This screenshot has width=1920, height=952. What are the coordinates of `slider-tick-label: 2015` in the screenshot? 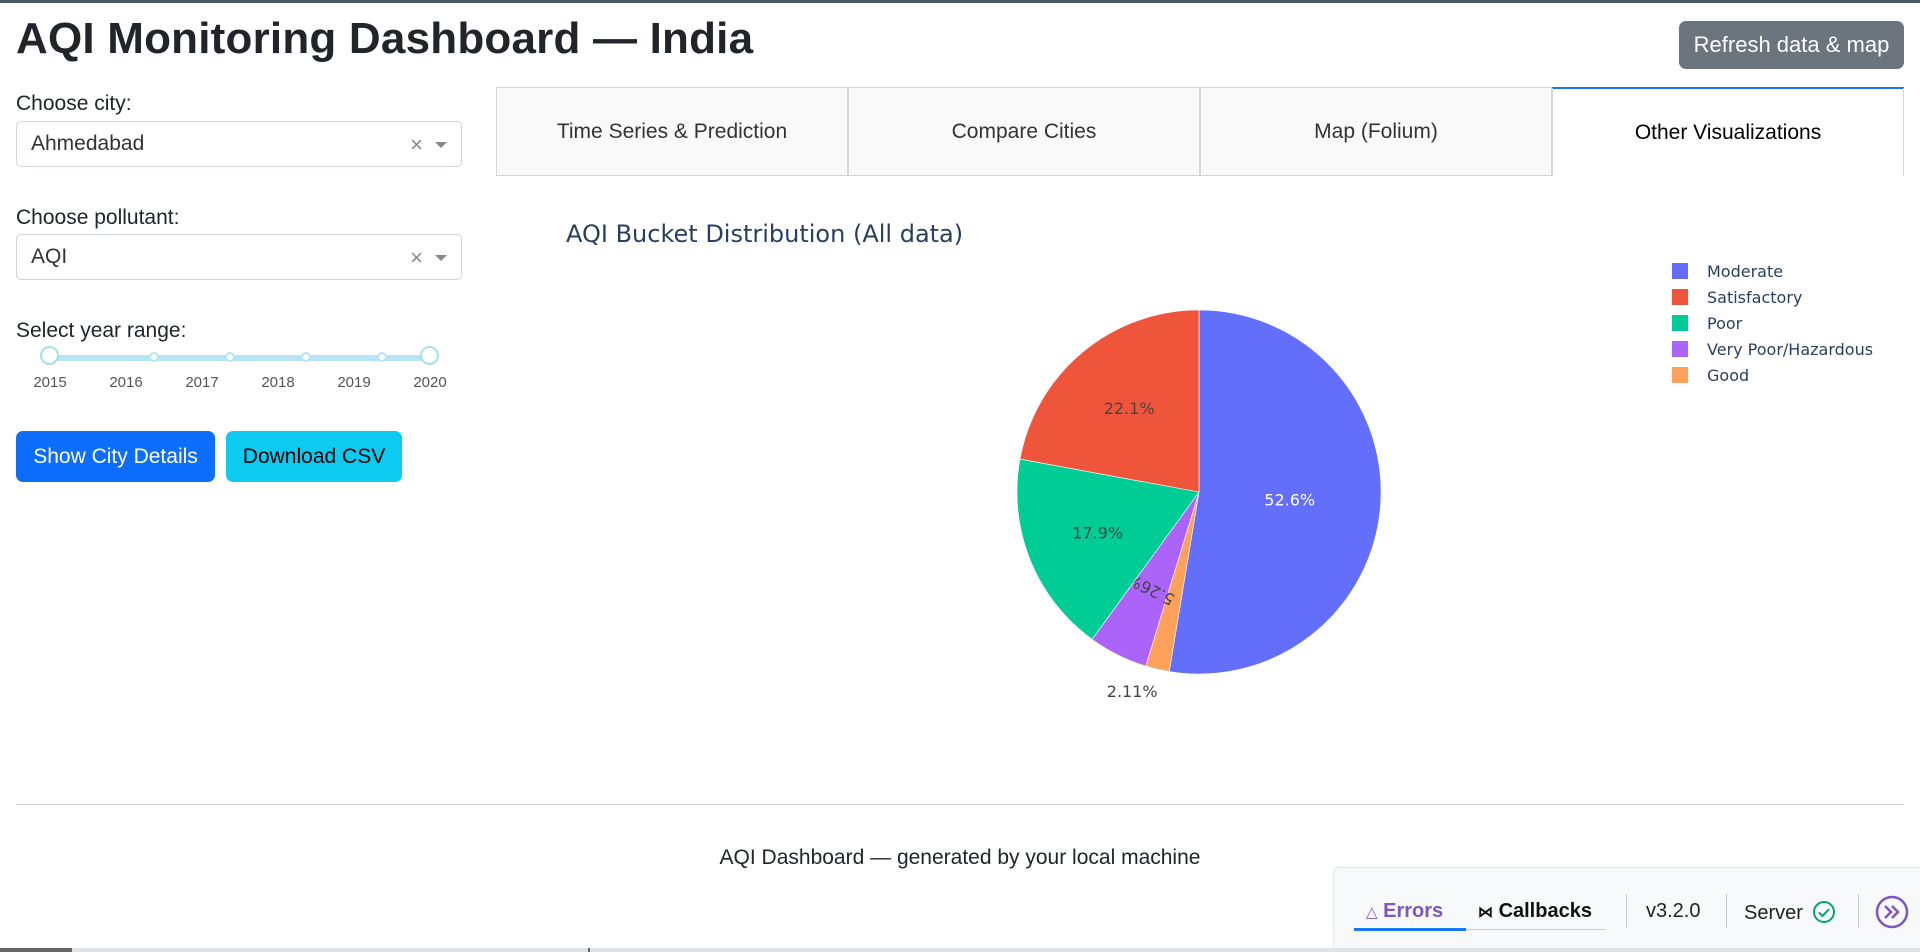 It's located at (50, 382).